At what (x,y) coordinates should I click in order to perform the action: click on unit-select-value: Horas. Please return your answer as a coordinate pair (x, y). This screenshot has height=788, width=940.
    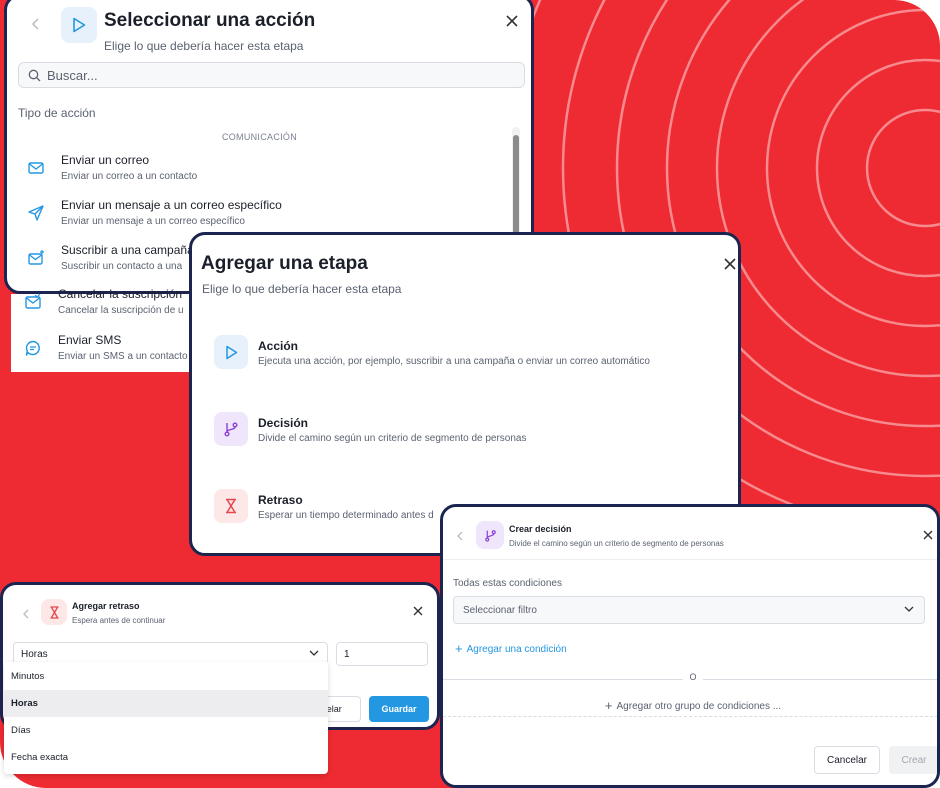
    Looking at the image, I should click on (34, 654).